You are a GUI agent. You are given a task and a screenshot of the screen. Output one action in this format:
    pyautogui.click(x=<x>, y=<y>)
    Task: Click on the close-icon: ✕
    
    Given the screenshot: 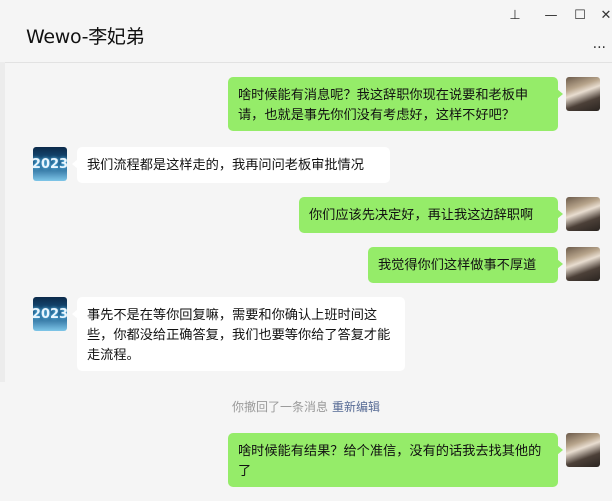 What is the action you would take?
    pyautogui.click(x=604, y=15)
    